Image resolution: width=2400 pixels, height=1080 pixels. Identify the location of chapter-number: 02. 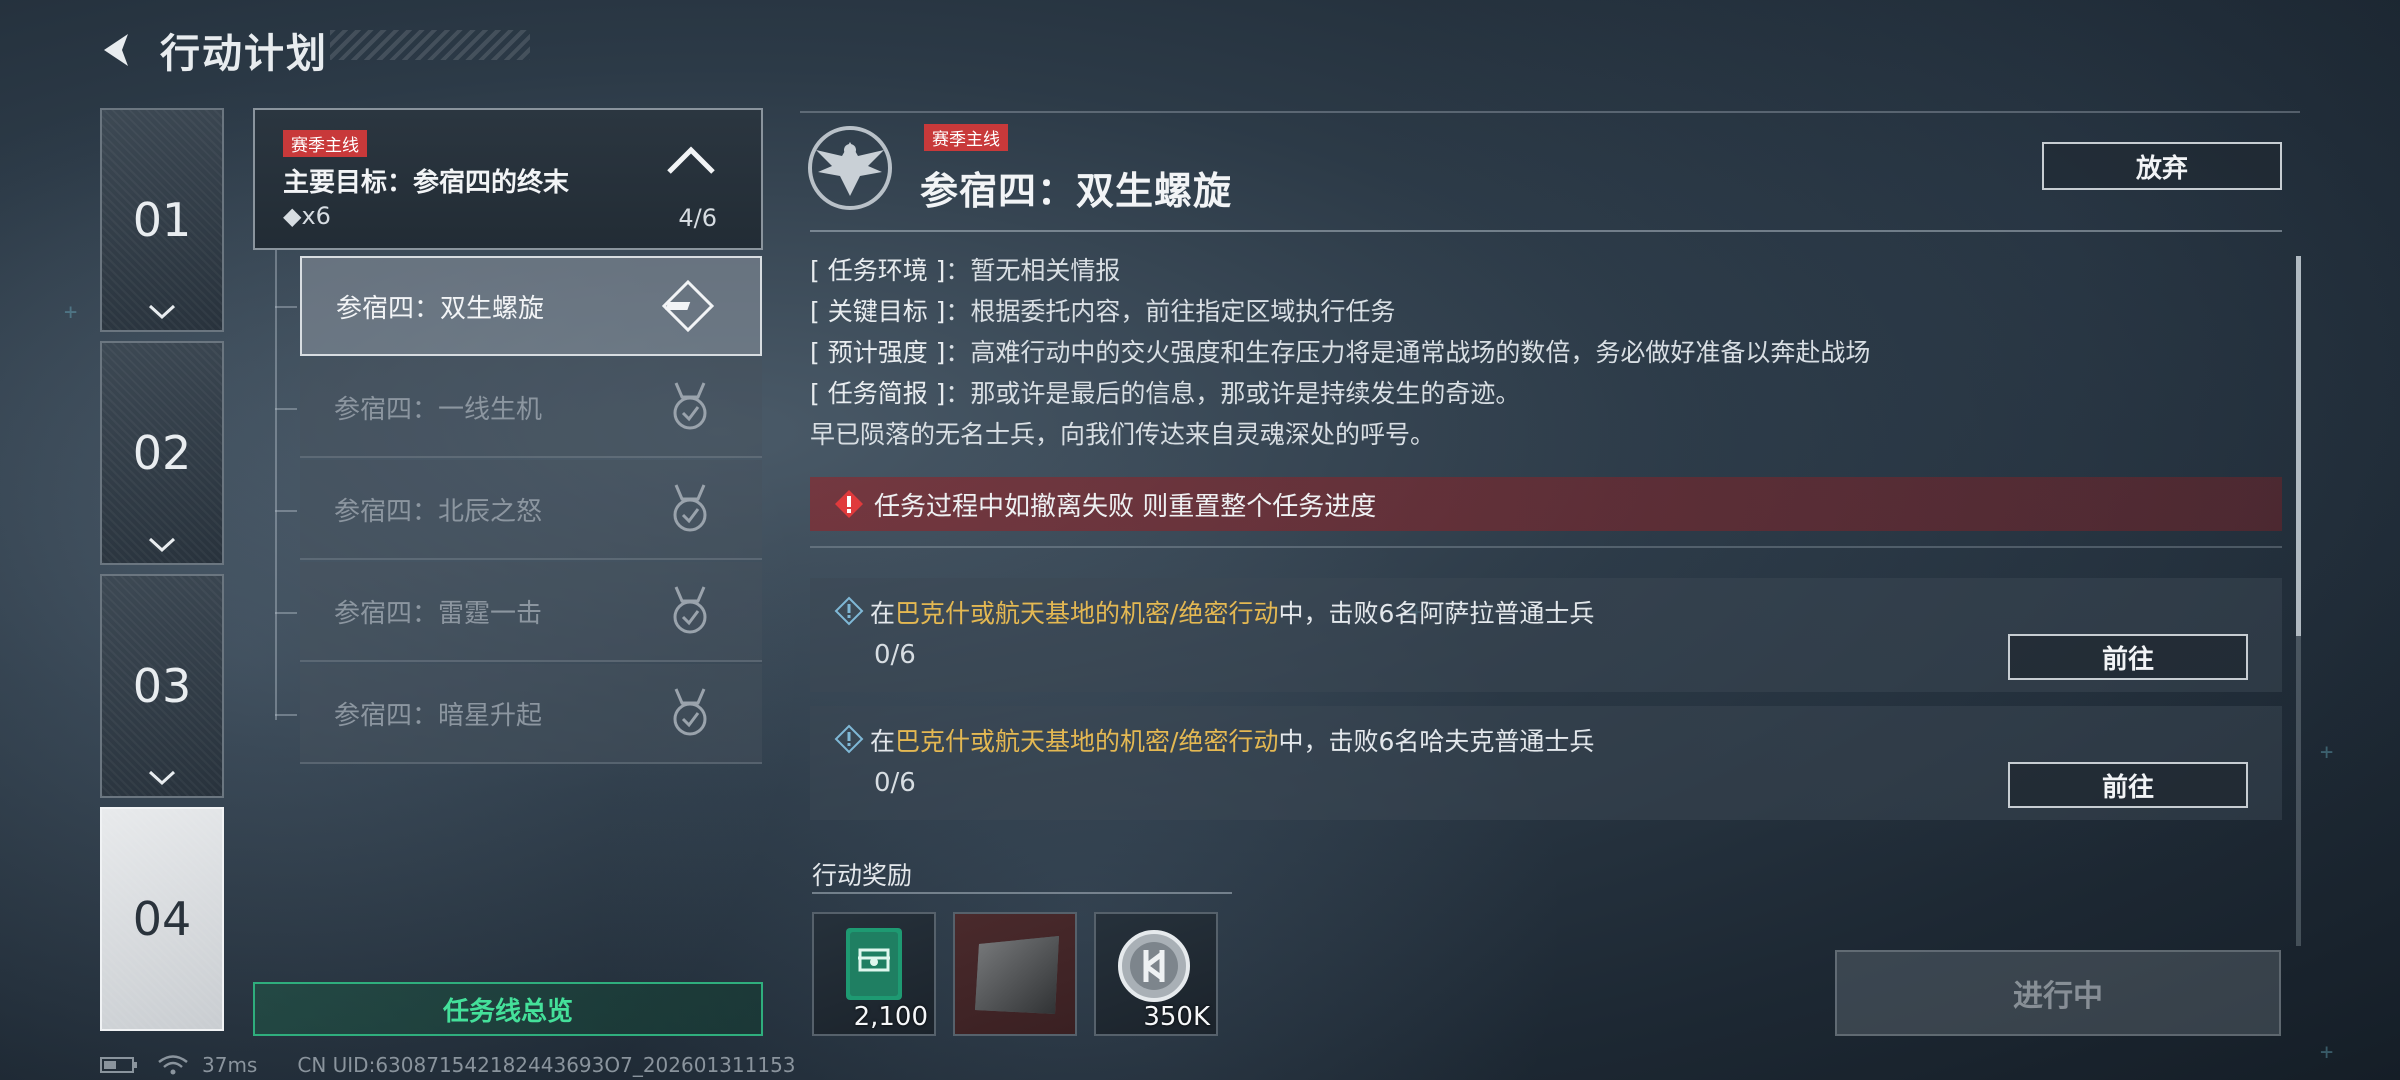
(162, 453).